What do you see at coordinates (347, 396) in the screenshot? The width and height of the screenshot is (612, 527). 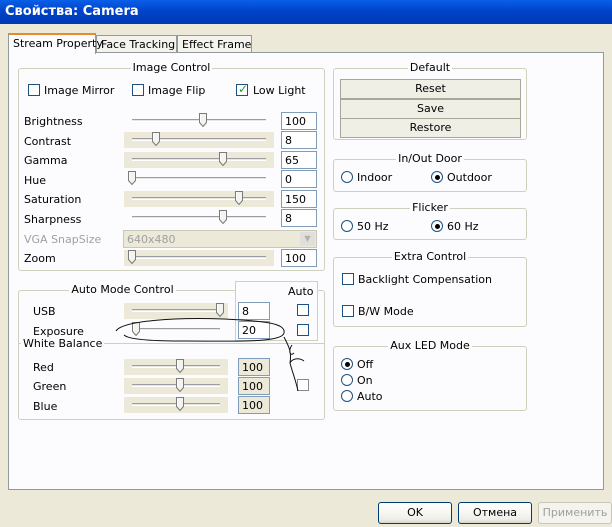 I see `aux-led-auto-radio` at bounding box center [347, 396].